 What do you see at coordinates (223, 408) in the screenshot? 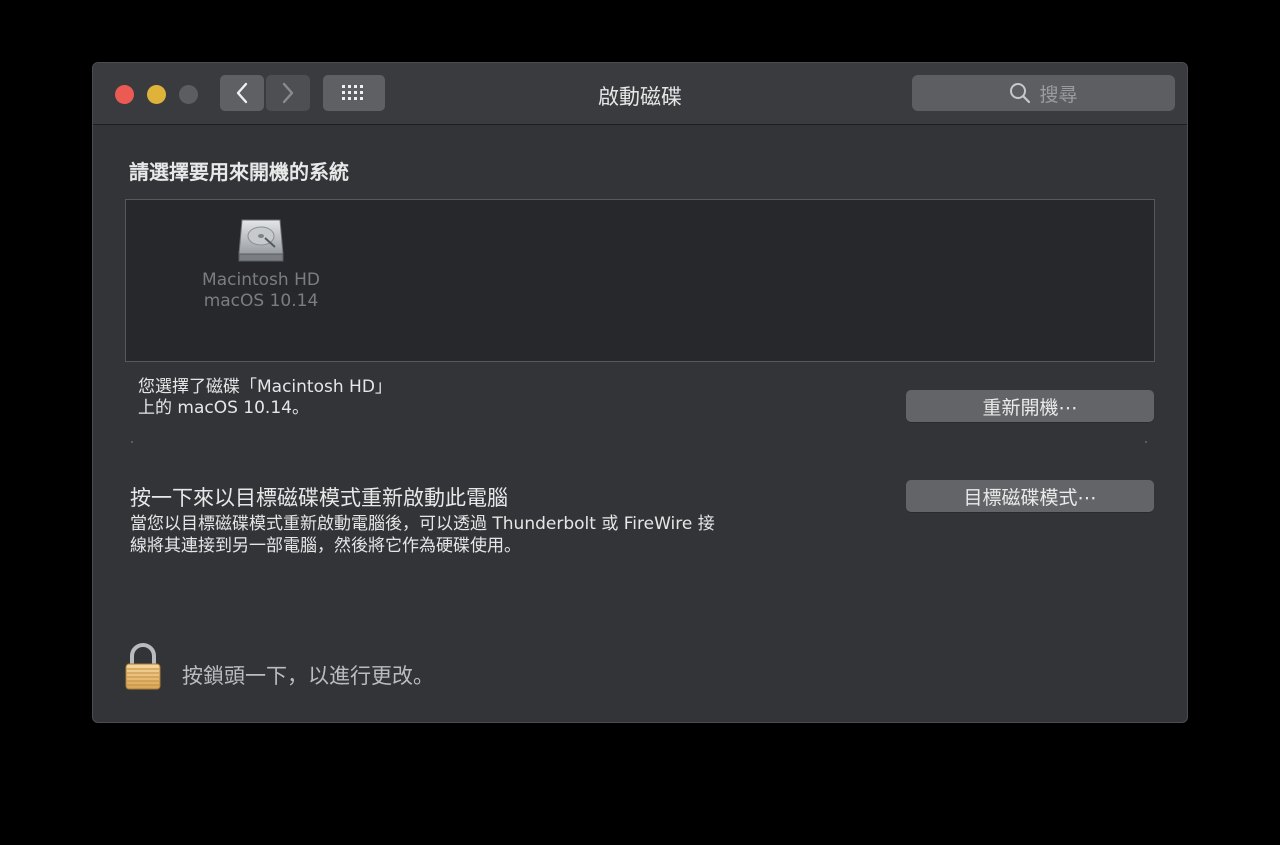
I see `status-line-2: 上的 macOS 10.14。` at bounding box center [223, 408].